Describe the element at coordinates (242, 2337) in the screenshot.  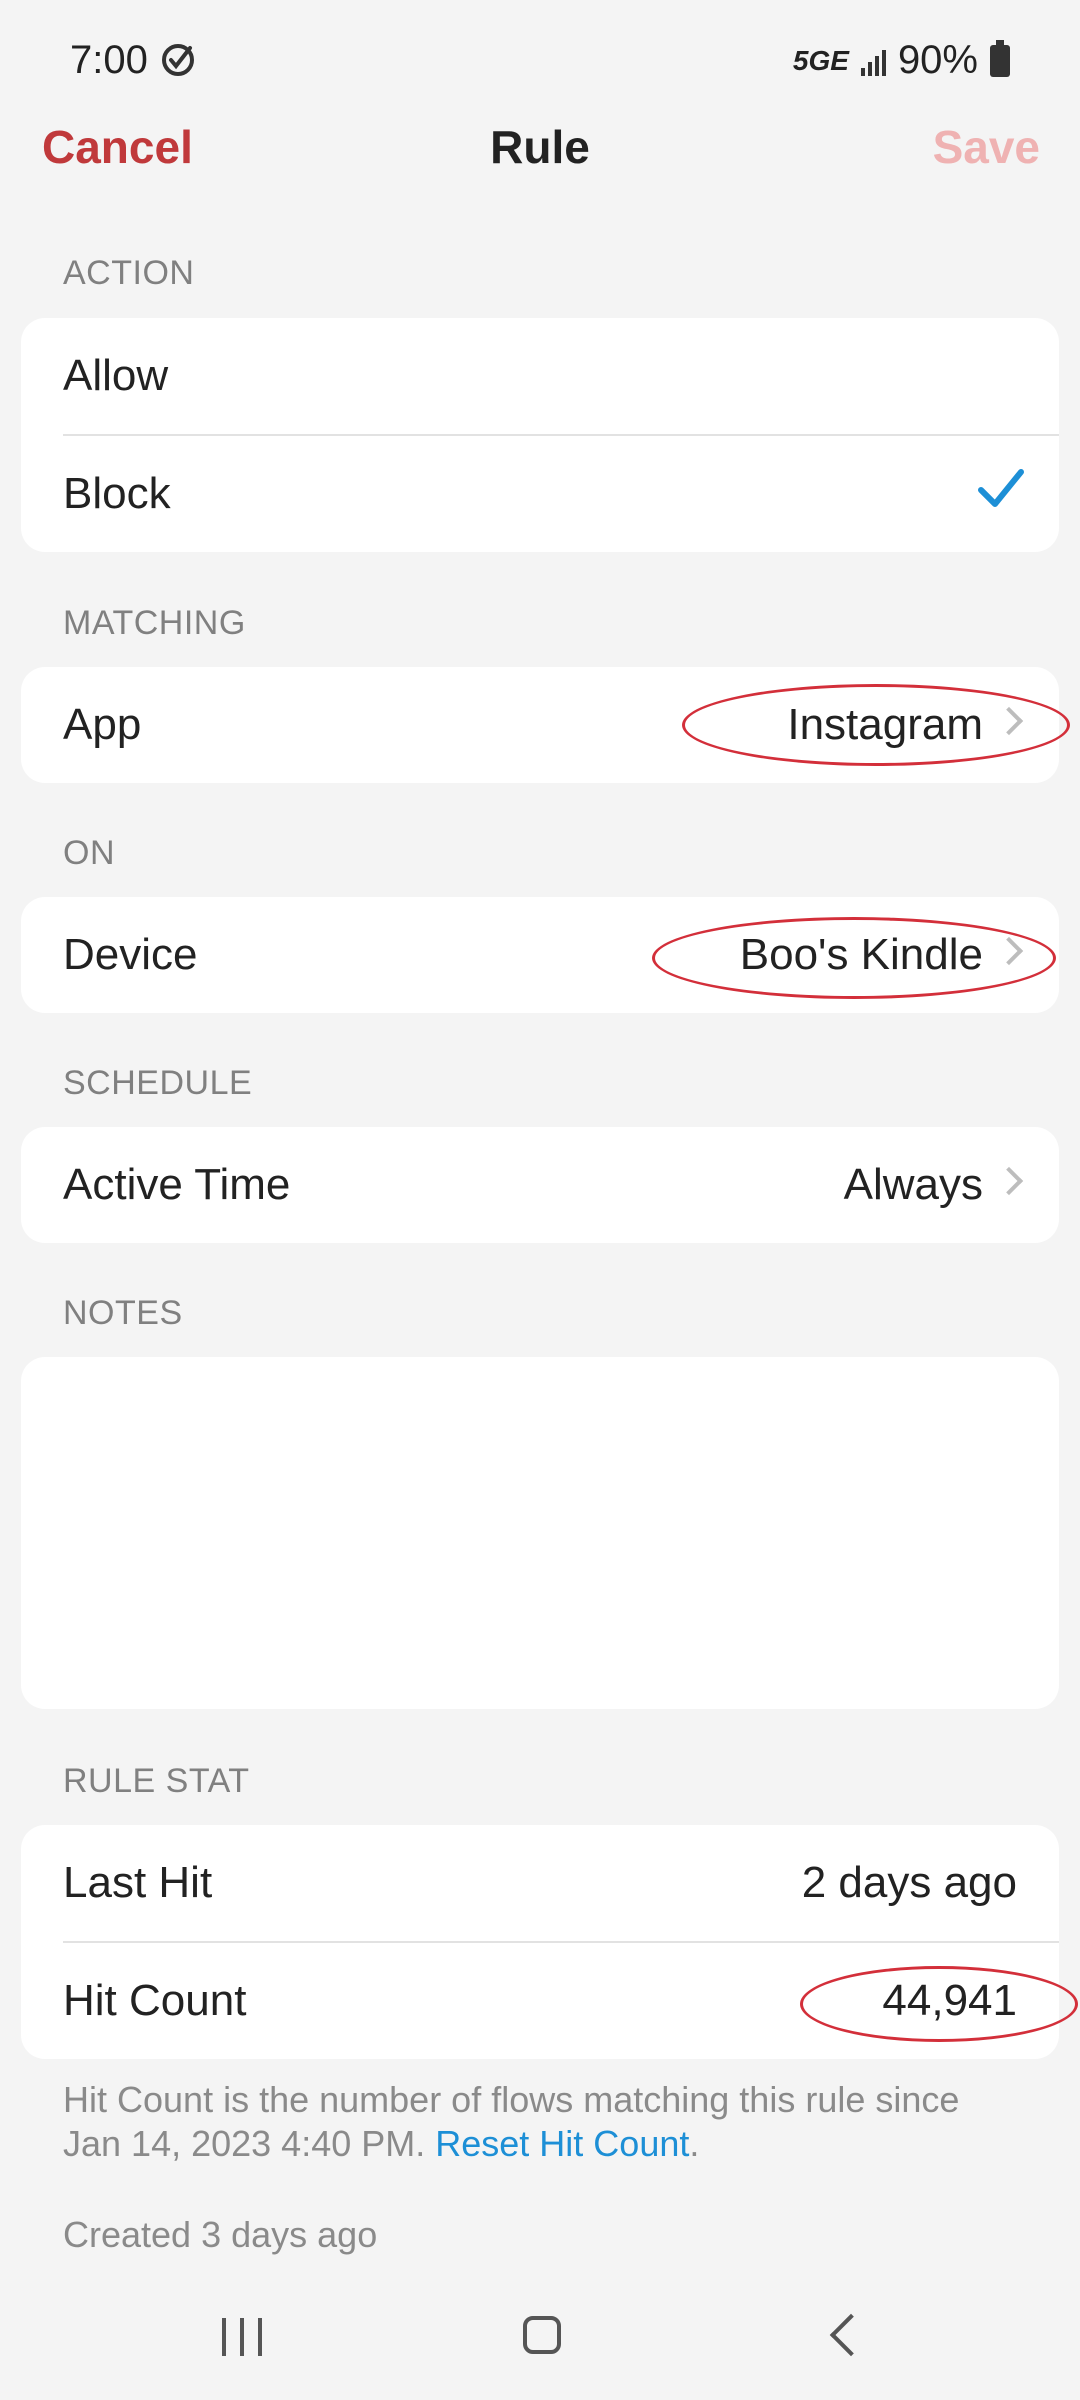
I see `recent-apps-icon` at that location.